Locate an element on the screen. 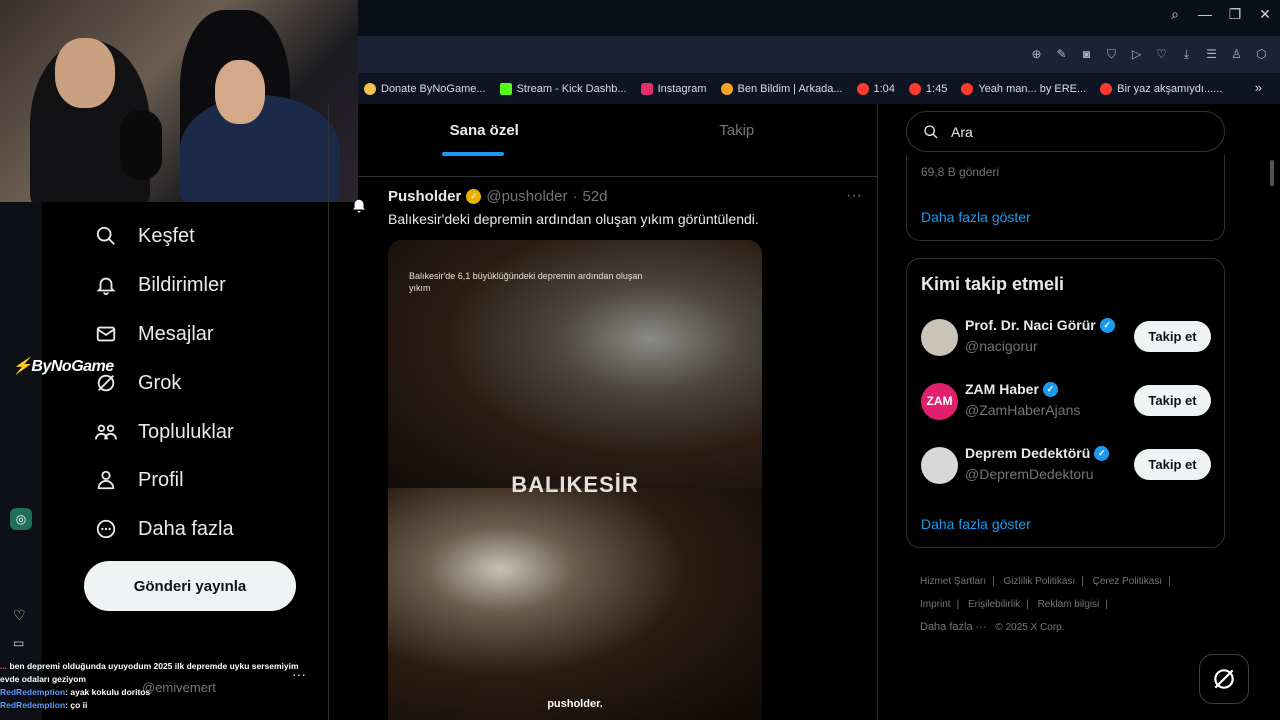 Image resolution: width=1280 pixels, height=720 pixels. play-icon: ▷ is located at coordinates (1136, 54).